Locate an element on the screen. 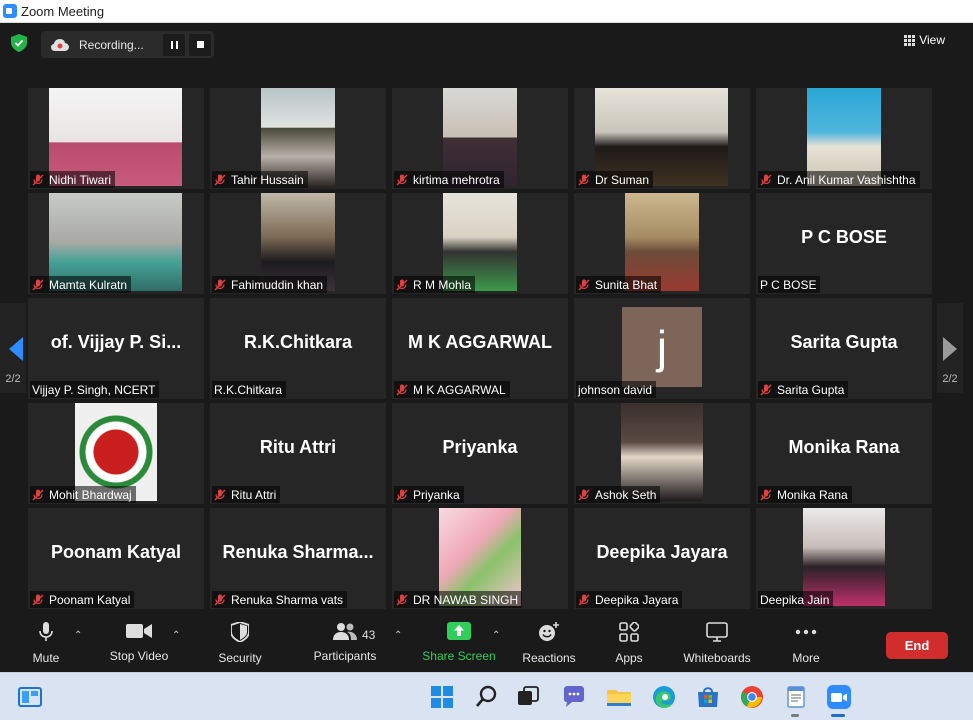  participant-name-label: M K AGGARWAL is located at coordinates (452, 389).